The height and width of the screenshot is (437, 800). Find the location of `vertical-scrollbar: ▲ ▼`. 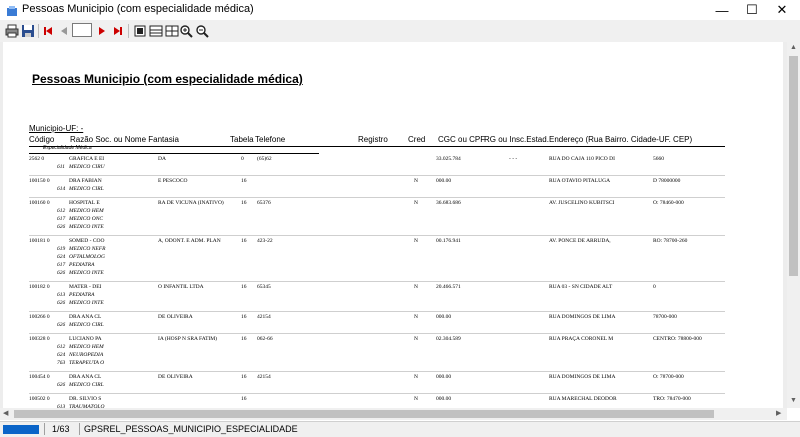

vertical-scrollbar: ▲ ▼ is located at coordinates (793, 225).